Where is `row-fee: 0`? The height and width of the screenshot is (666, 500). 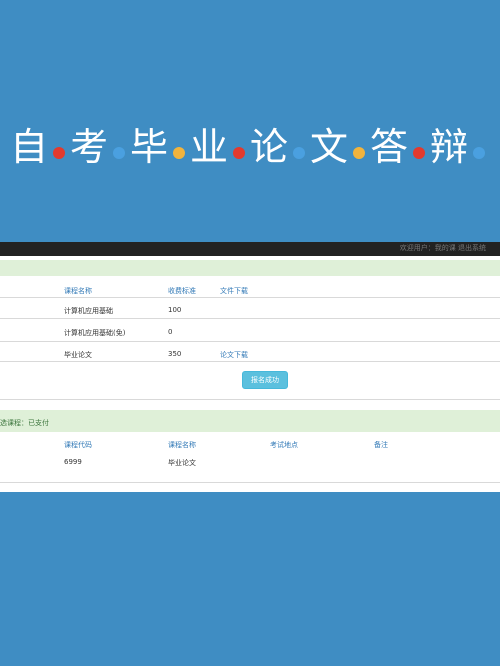 row-fee: 0 is located at coordinates (170, 332).